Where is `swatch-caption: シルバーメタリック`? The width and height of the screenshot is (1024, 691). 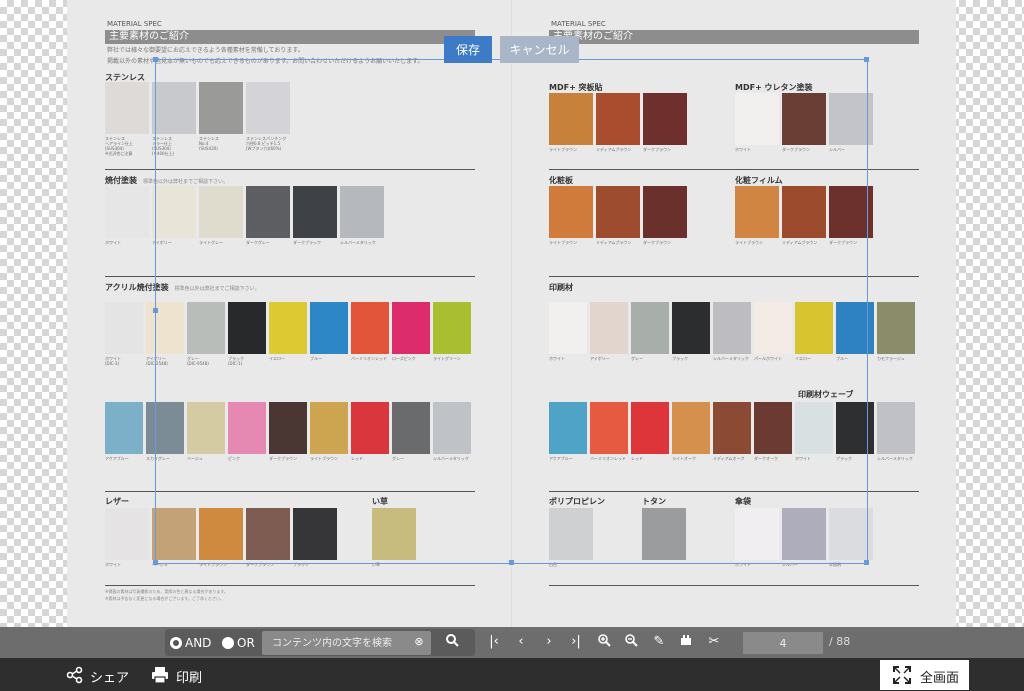 swatch-caption: シルバーメタリック is located at coordinates (895, 458).